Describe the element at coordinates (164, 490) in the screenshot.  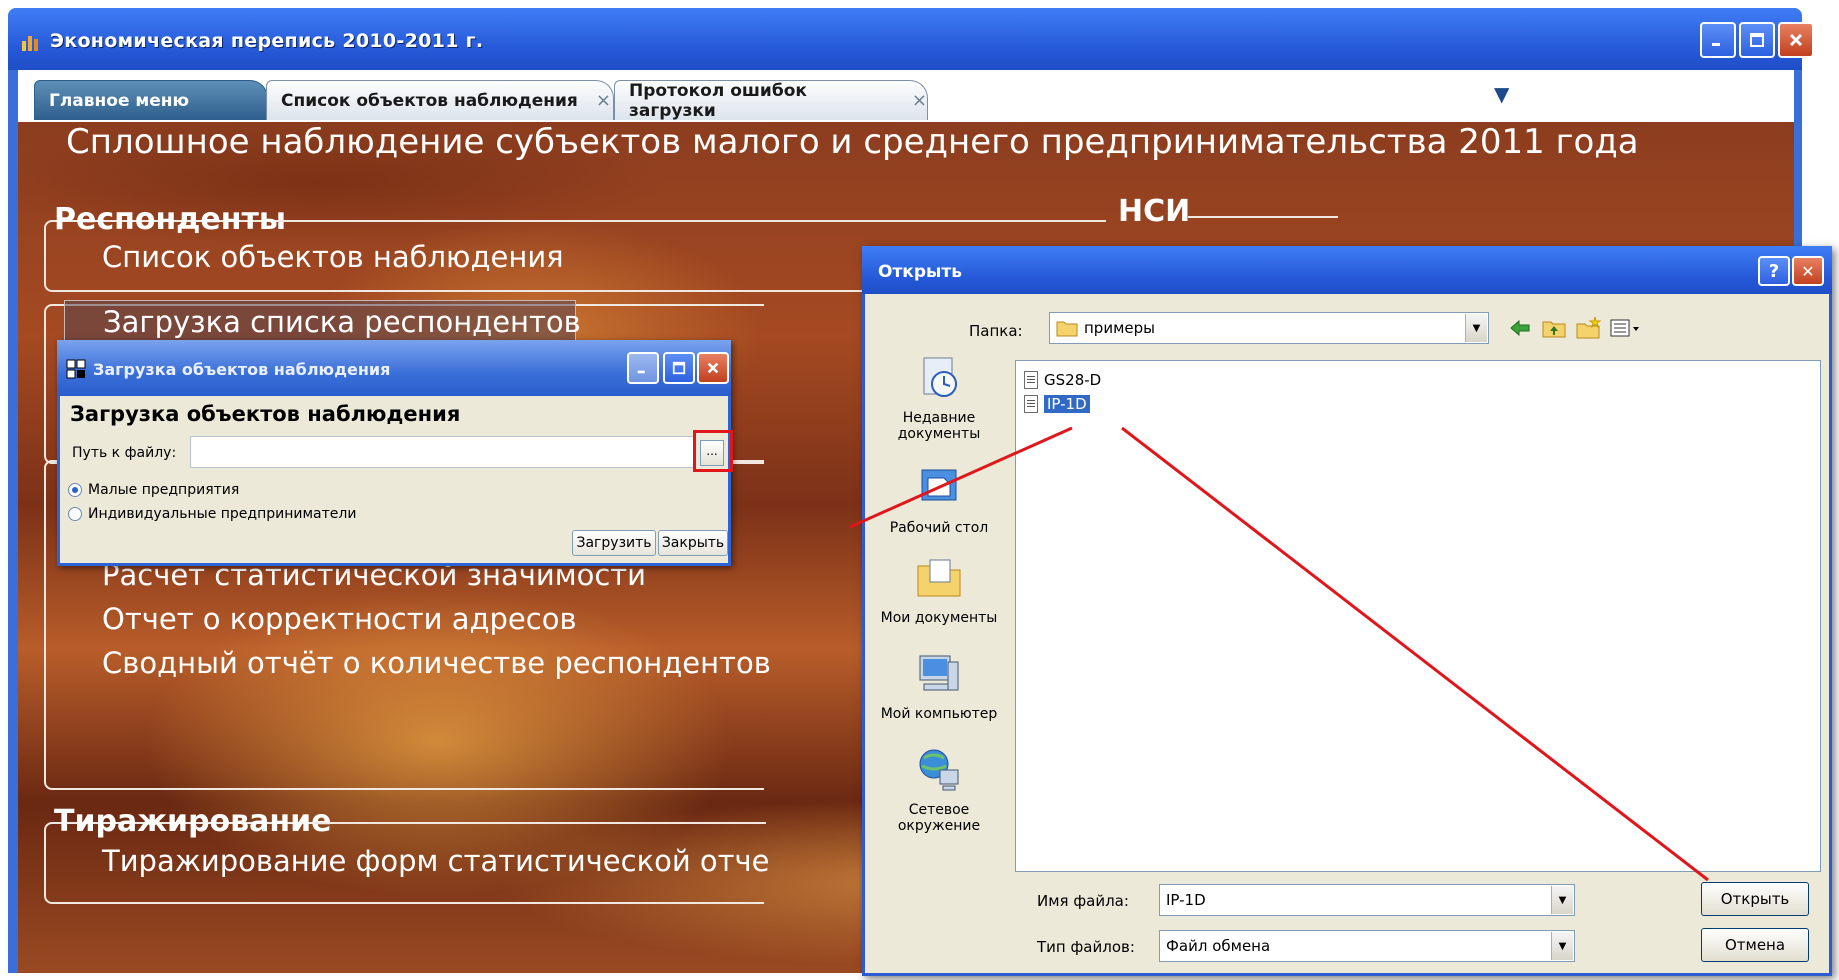
I see `radio-label: Малые предприятия` at that location.